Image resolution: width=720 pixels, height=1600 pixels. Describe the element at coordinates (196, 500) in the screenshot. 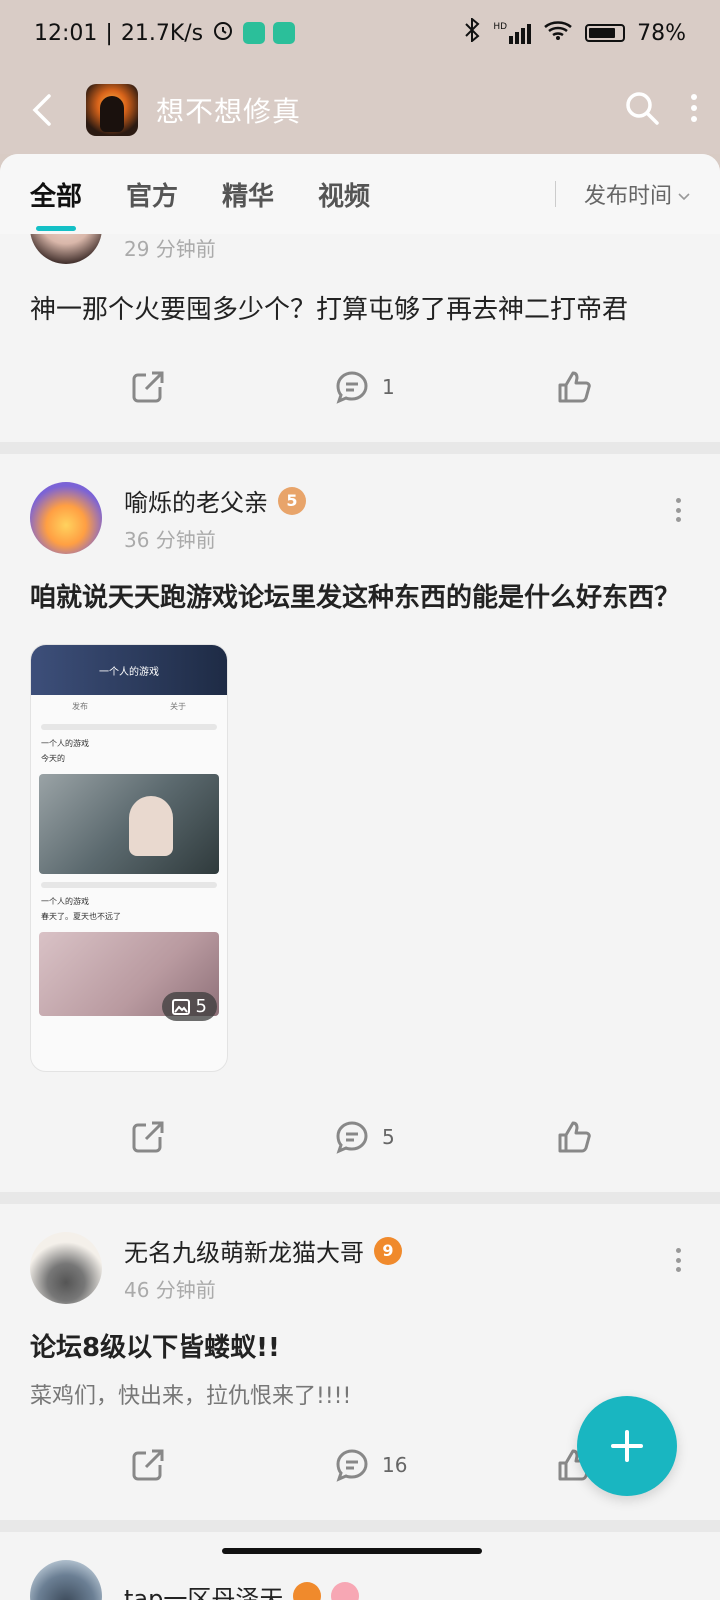

I see `author-name: 喻烁的老父亲` at that location.